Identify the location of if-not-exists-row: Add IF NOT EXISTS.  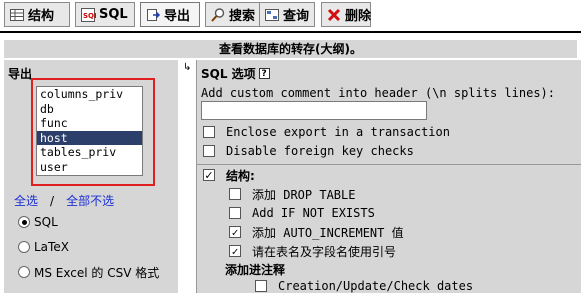
(302, 213).